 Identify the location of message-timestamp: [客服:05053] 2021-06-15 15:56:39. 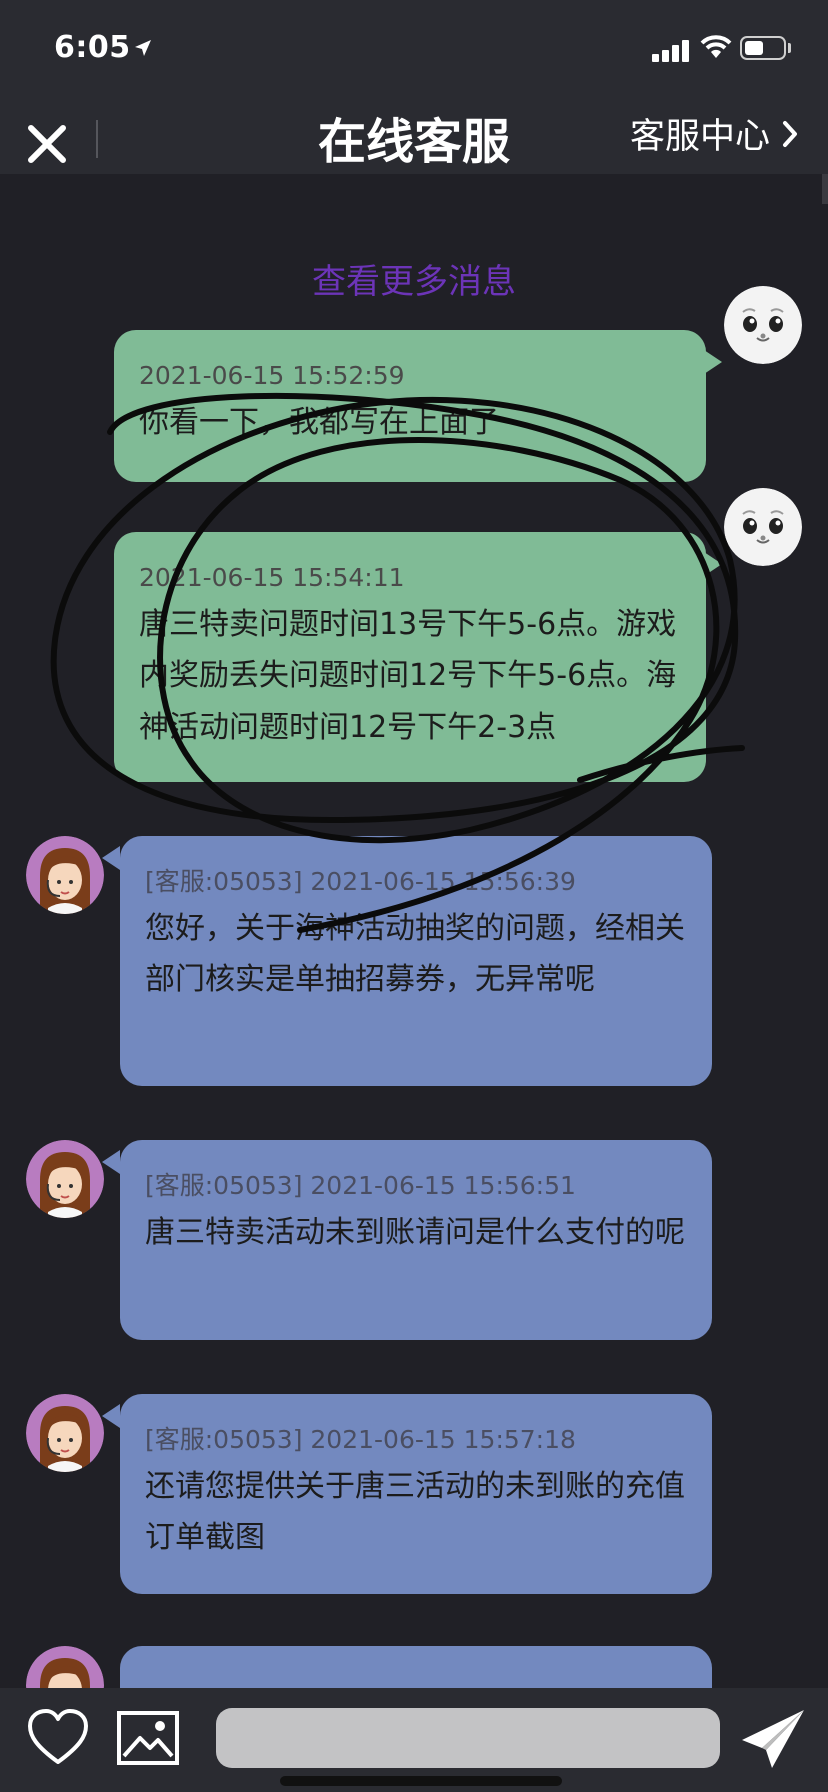
(360, 881).